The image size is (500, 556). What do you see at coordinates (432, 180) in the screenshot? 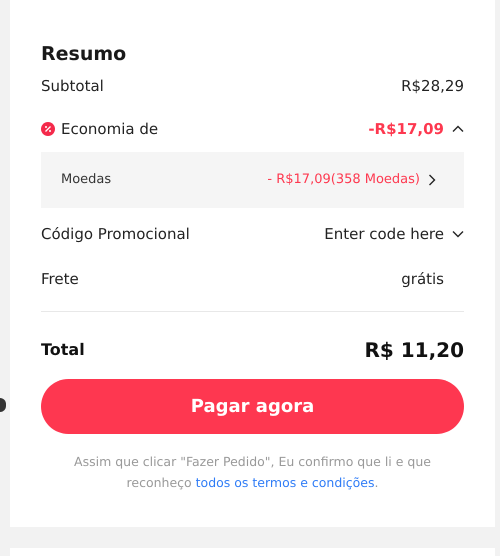
I see `chevron-right-icon` at bounding box center [432, 180].